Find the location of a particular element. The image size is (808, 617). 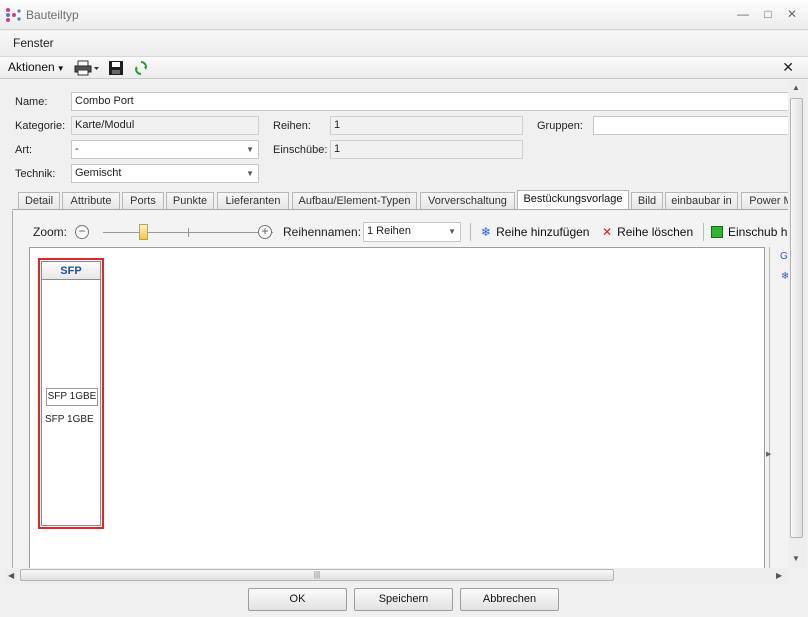

slot-label-box: SFP 1GBE is located at coordinates (72, 397).